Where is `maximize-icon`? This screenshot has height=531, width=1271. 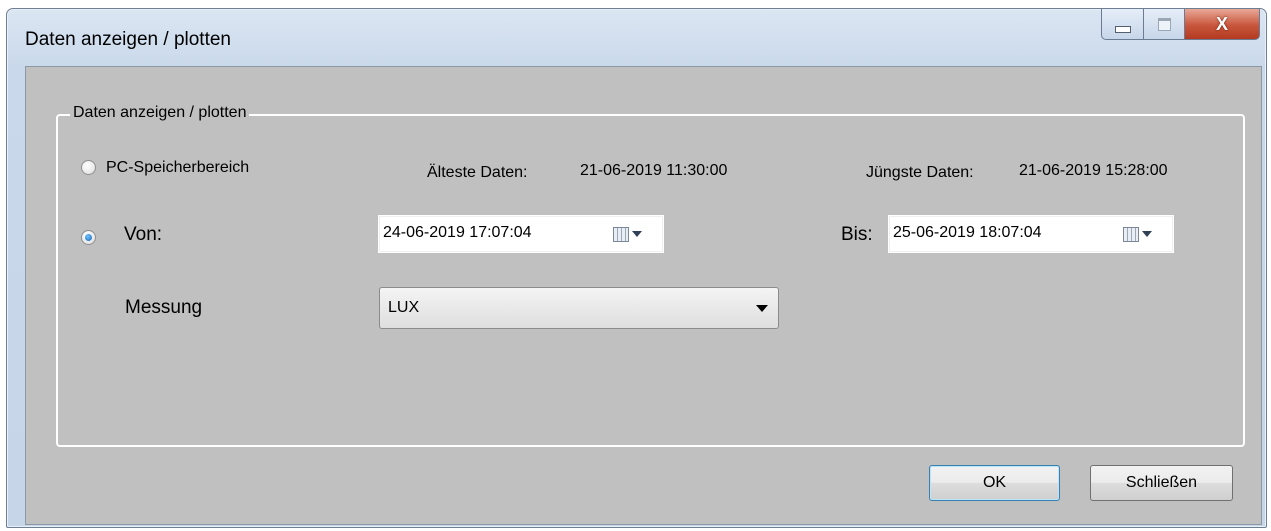 maximize-icon is located at coordinates (1164, 24).